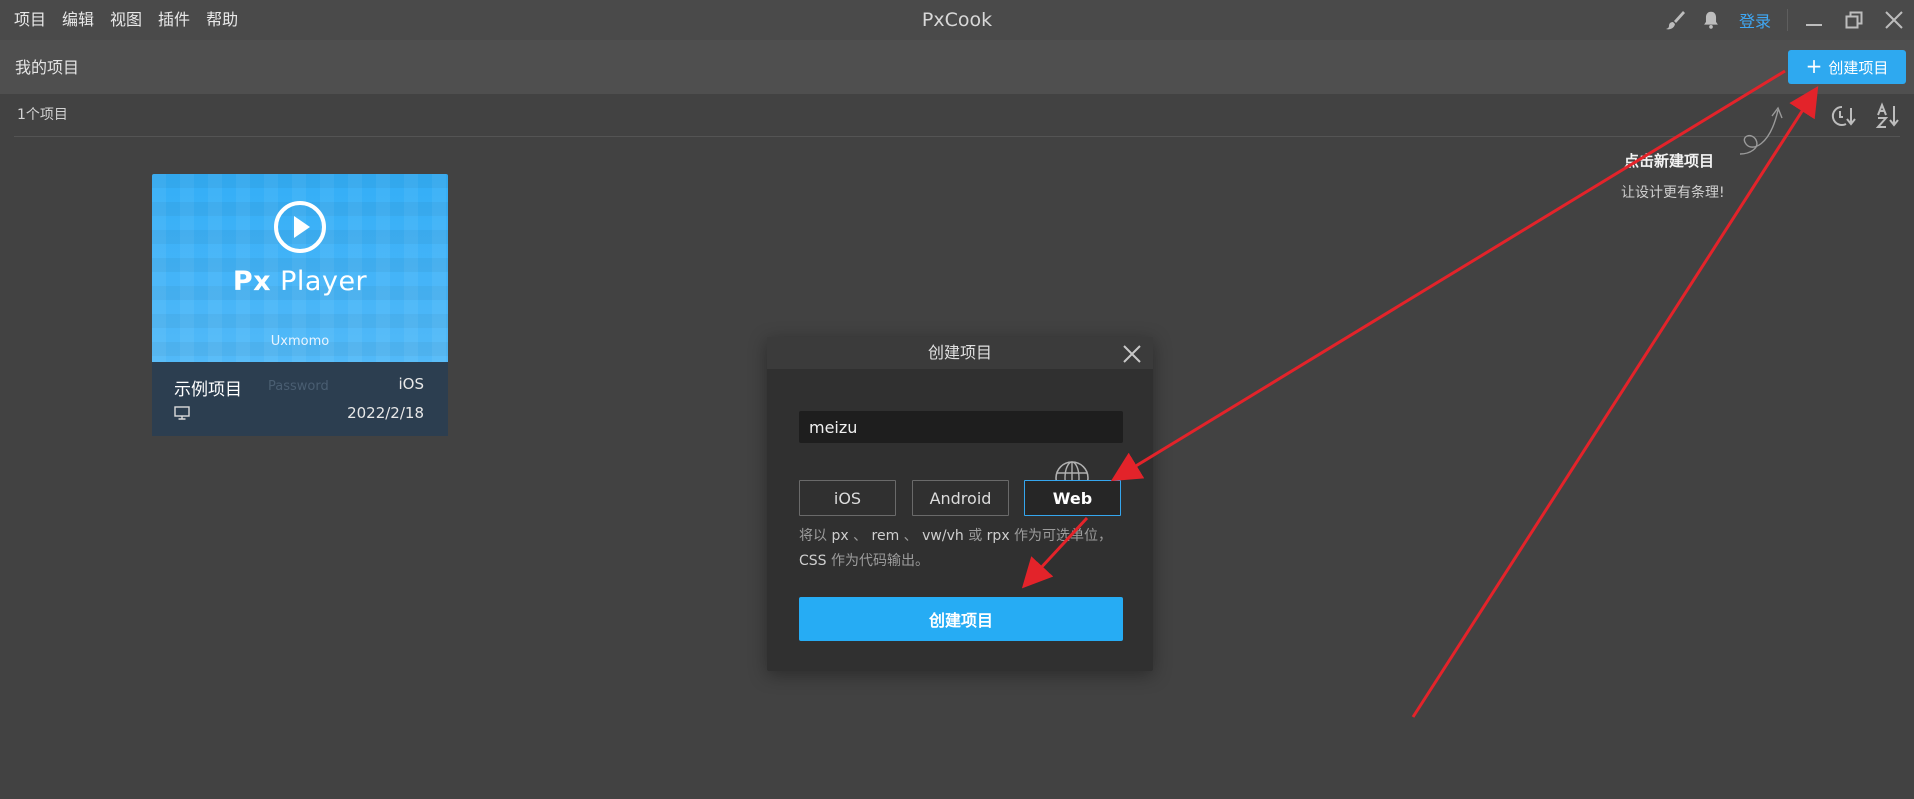  I want to click on menu-project: 项目, so click(30, 20).